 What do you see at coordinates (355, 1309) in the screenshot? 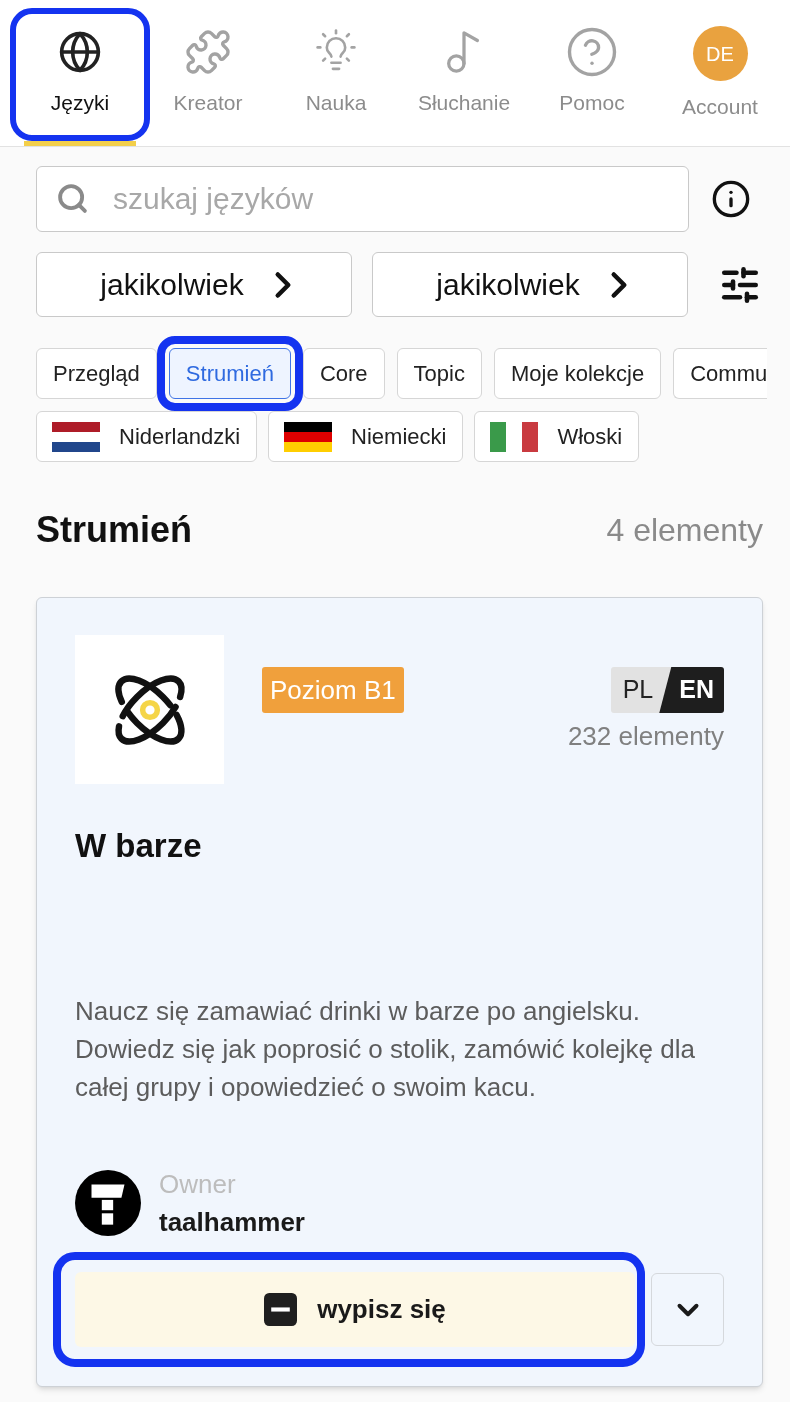
I see `unsubscribe-button: wypisz się` at bounding box center [355, 1309].